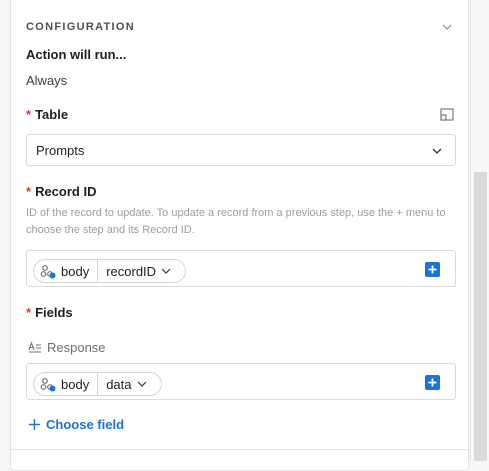  I want to click on choose-field-label: Choose field, so click(85, 424).